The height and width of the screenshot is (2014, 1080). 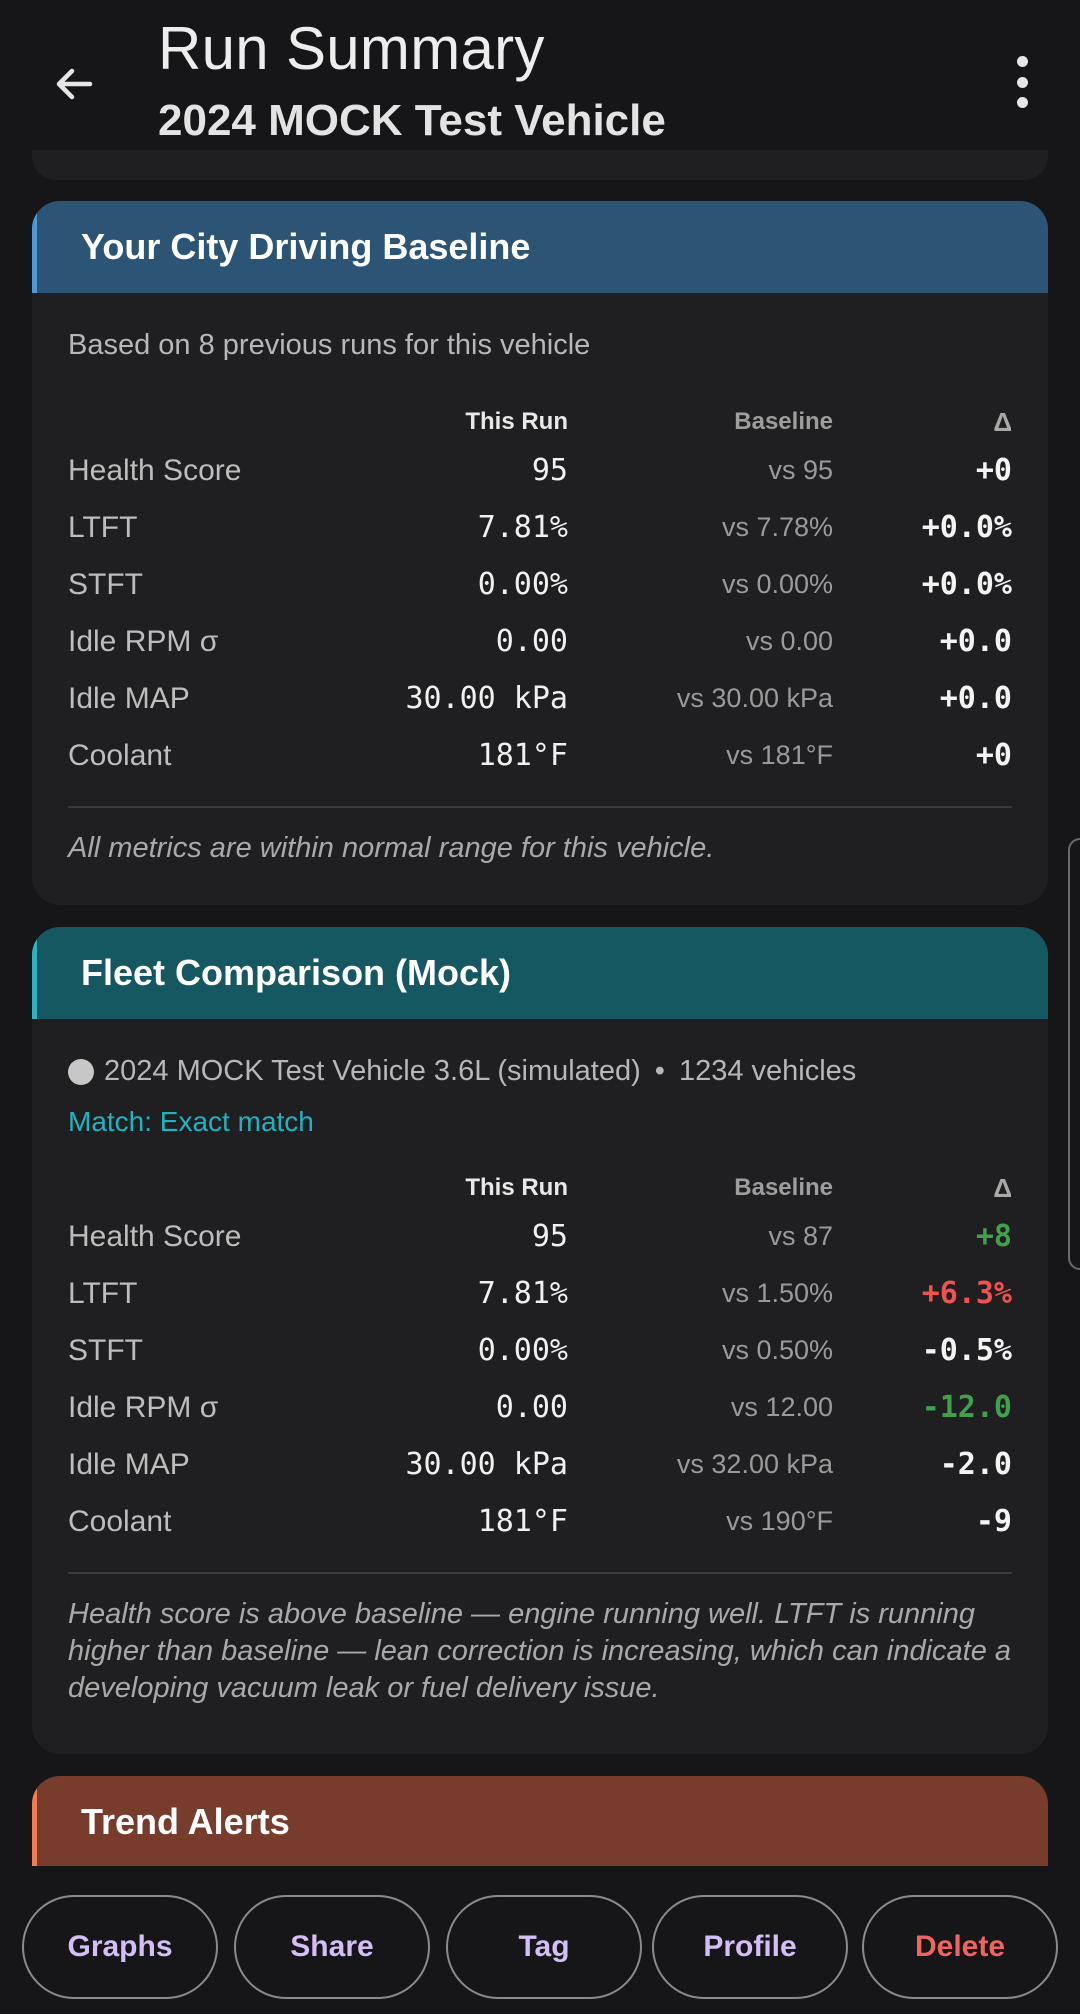 What do you see at coordinates (750, 1947) in the screenshot?
I see `profile-button: Profile` at bounding box center [750, 1947].